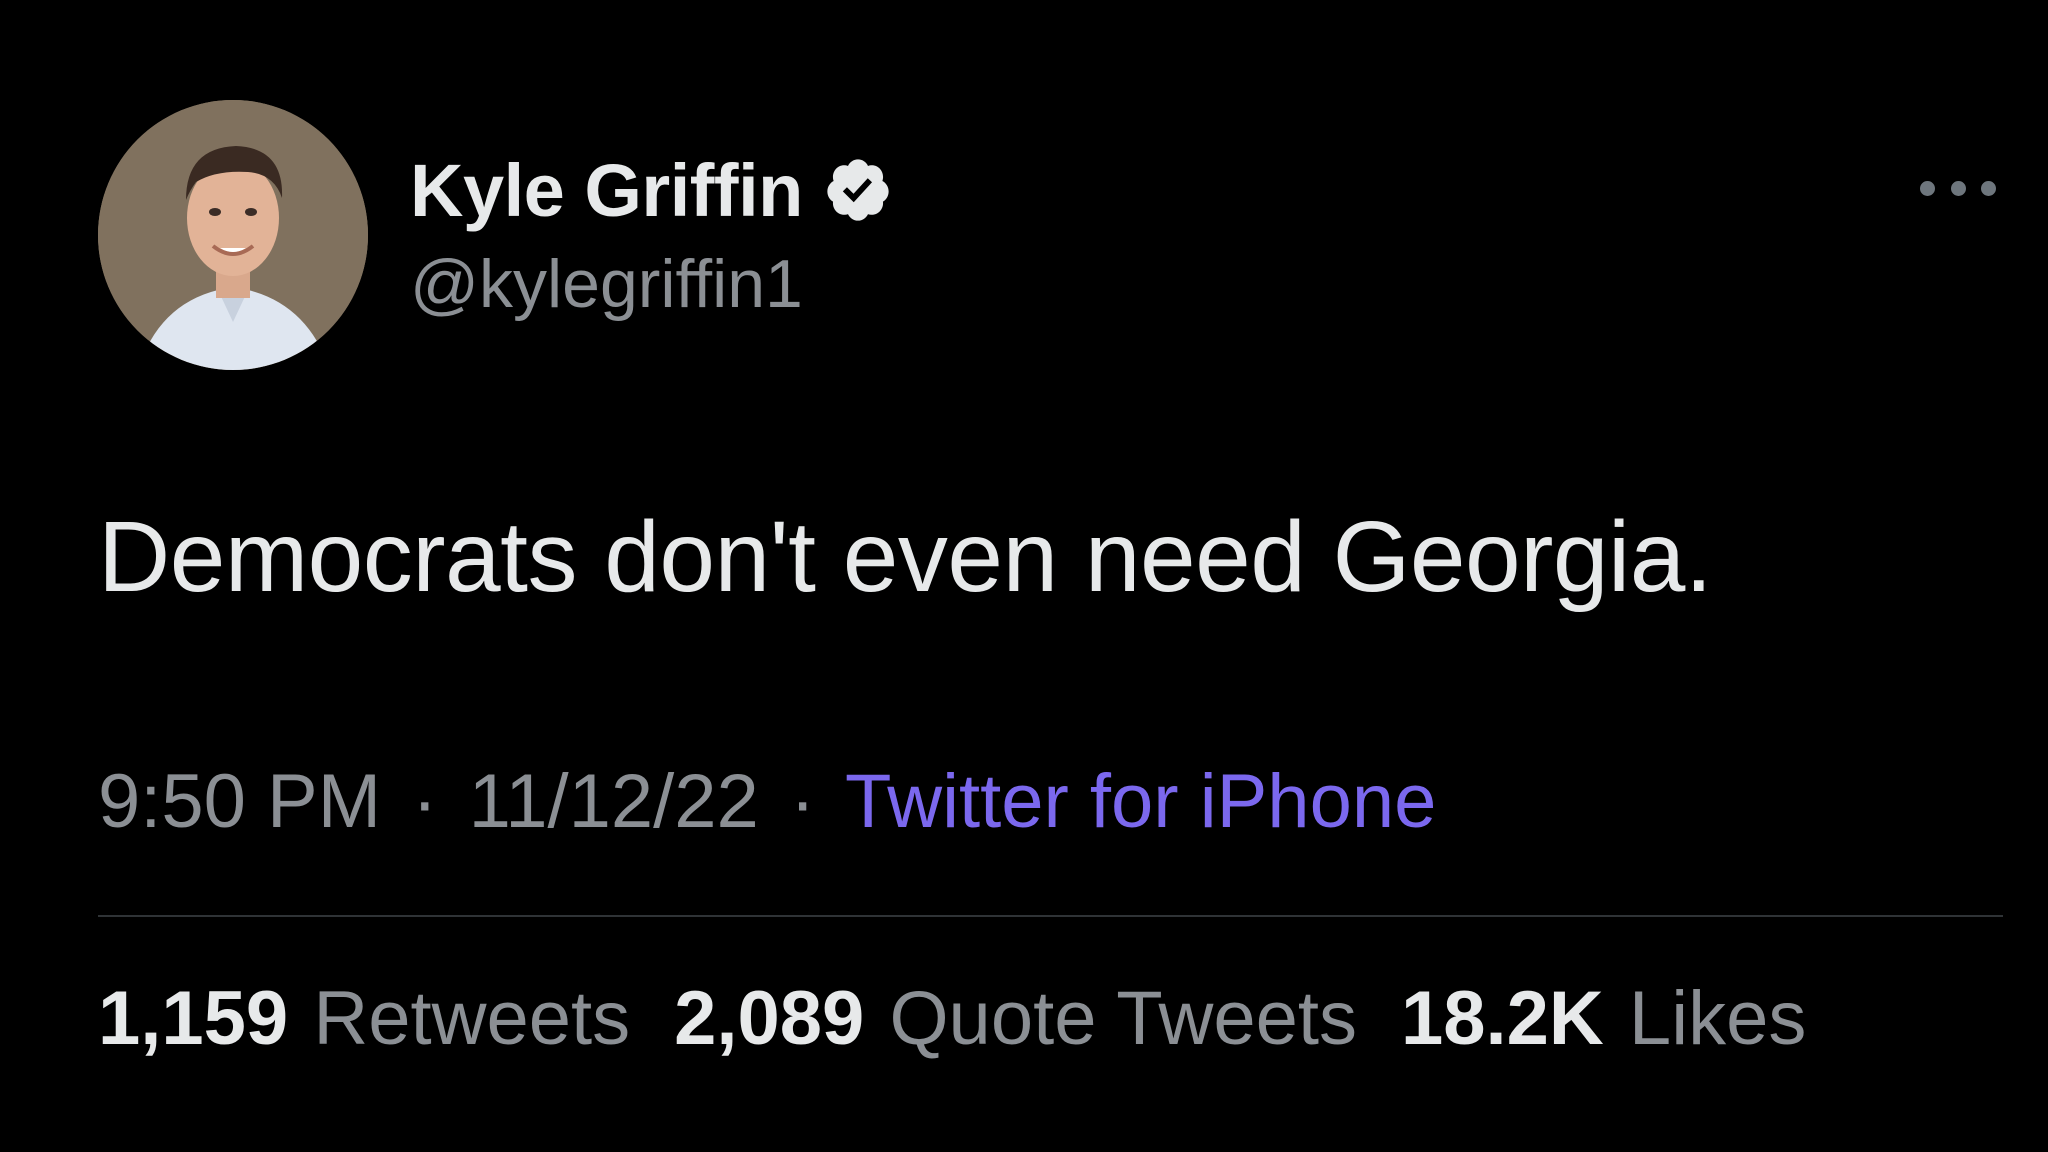  I want to click on avatar, so click(233, 235).